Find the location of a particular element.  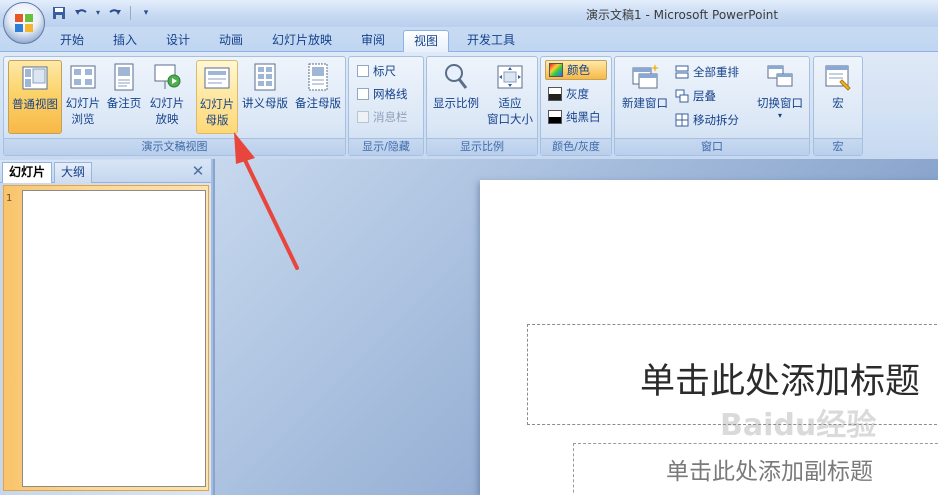

black-white-label: 纯黑白 is located at coordinates (583, 117).